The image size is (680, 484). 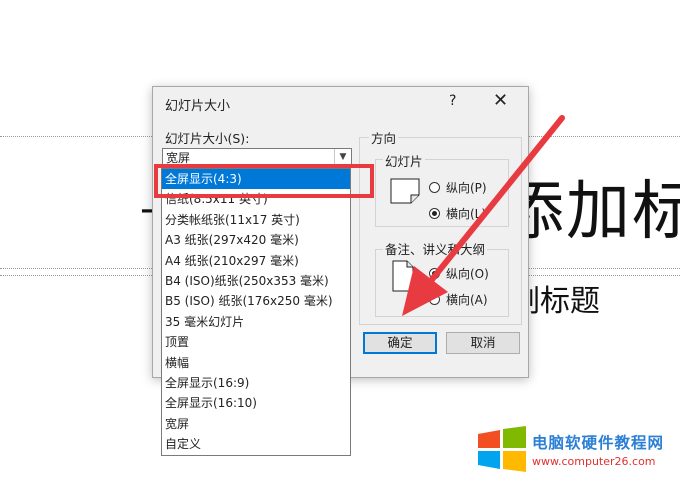 I want to click on dropdown-item: 35 毫米幻灯片, so click(x=256, y=322).